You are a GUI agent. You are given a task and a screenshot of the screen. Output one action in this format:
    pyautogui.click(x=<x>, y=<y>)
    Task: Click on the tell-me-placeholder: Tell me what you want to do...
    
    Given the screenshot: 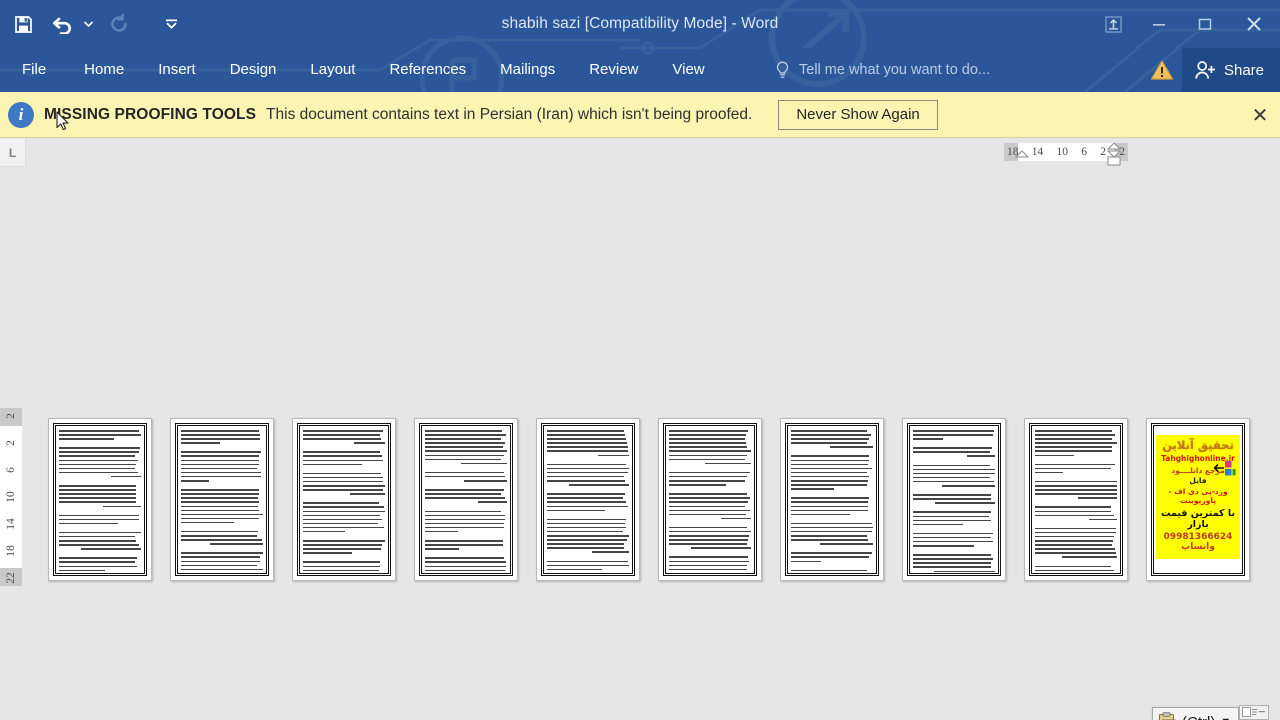 What is the action you would take?
    pyautogui.click(x=895, y=70)
    